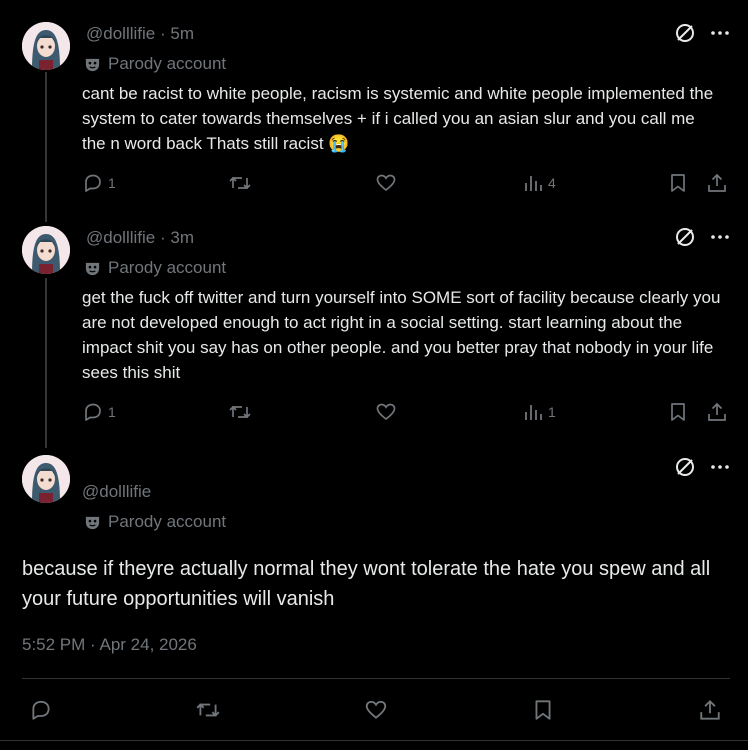 The image size is (748, 750). Describe the element at coordinates (552, 412) in the screenshot. I see `views-count: 1` at that location.